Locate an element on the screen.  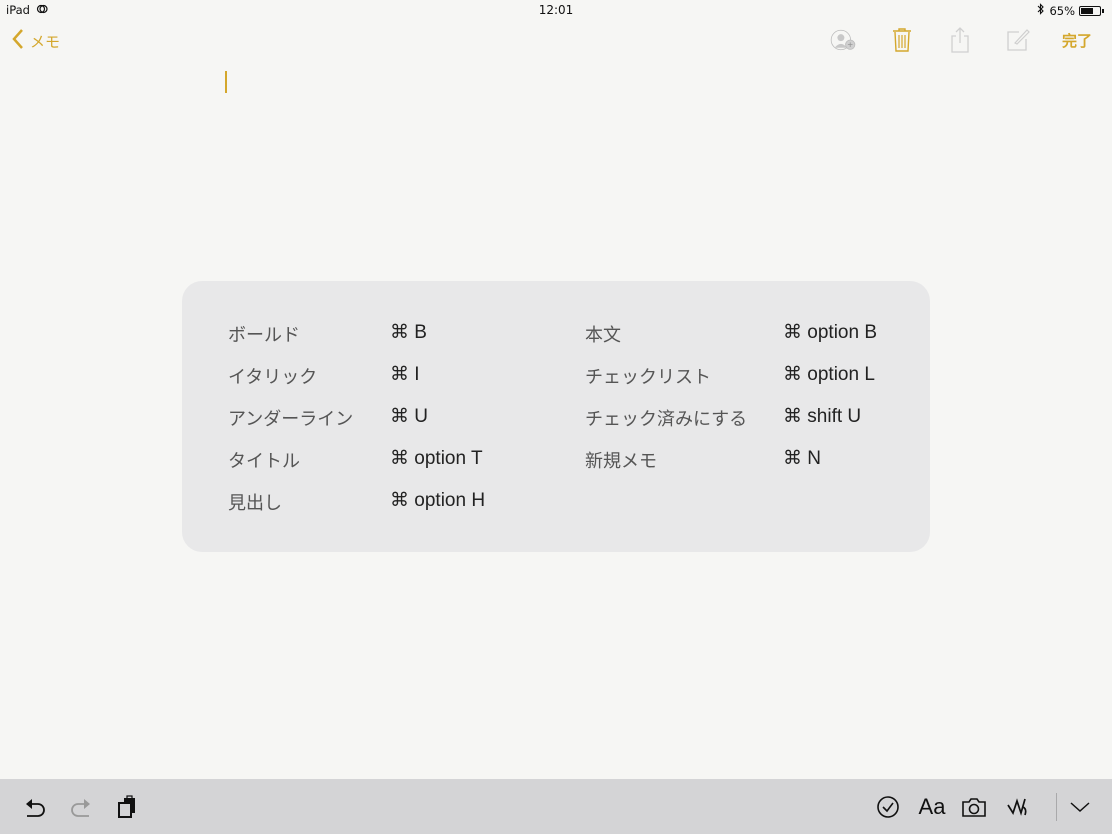
redo-icon is located at coordinates (80, 808).